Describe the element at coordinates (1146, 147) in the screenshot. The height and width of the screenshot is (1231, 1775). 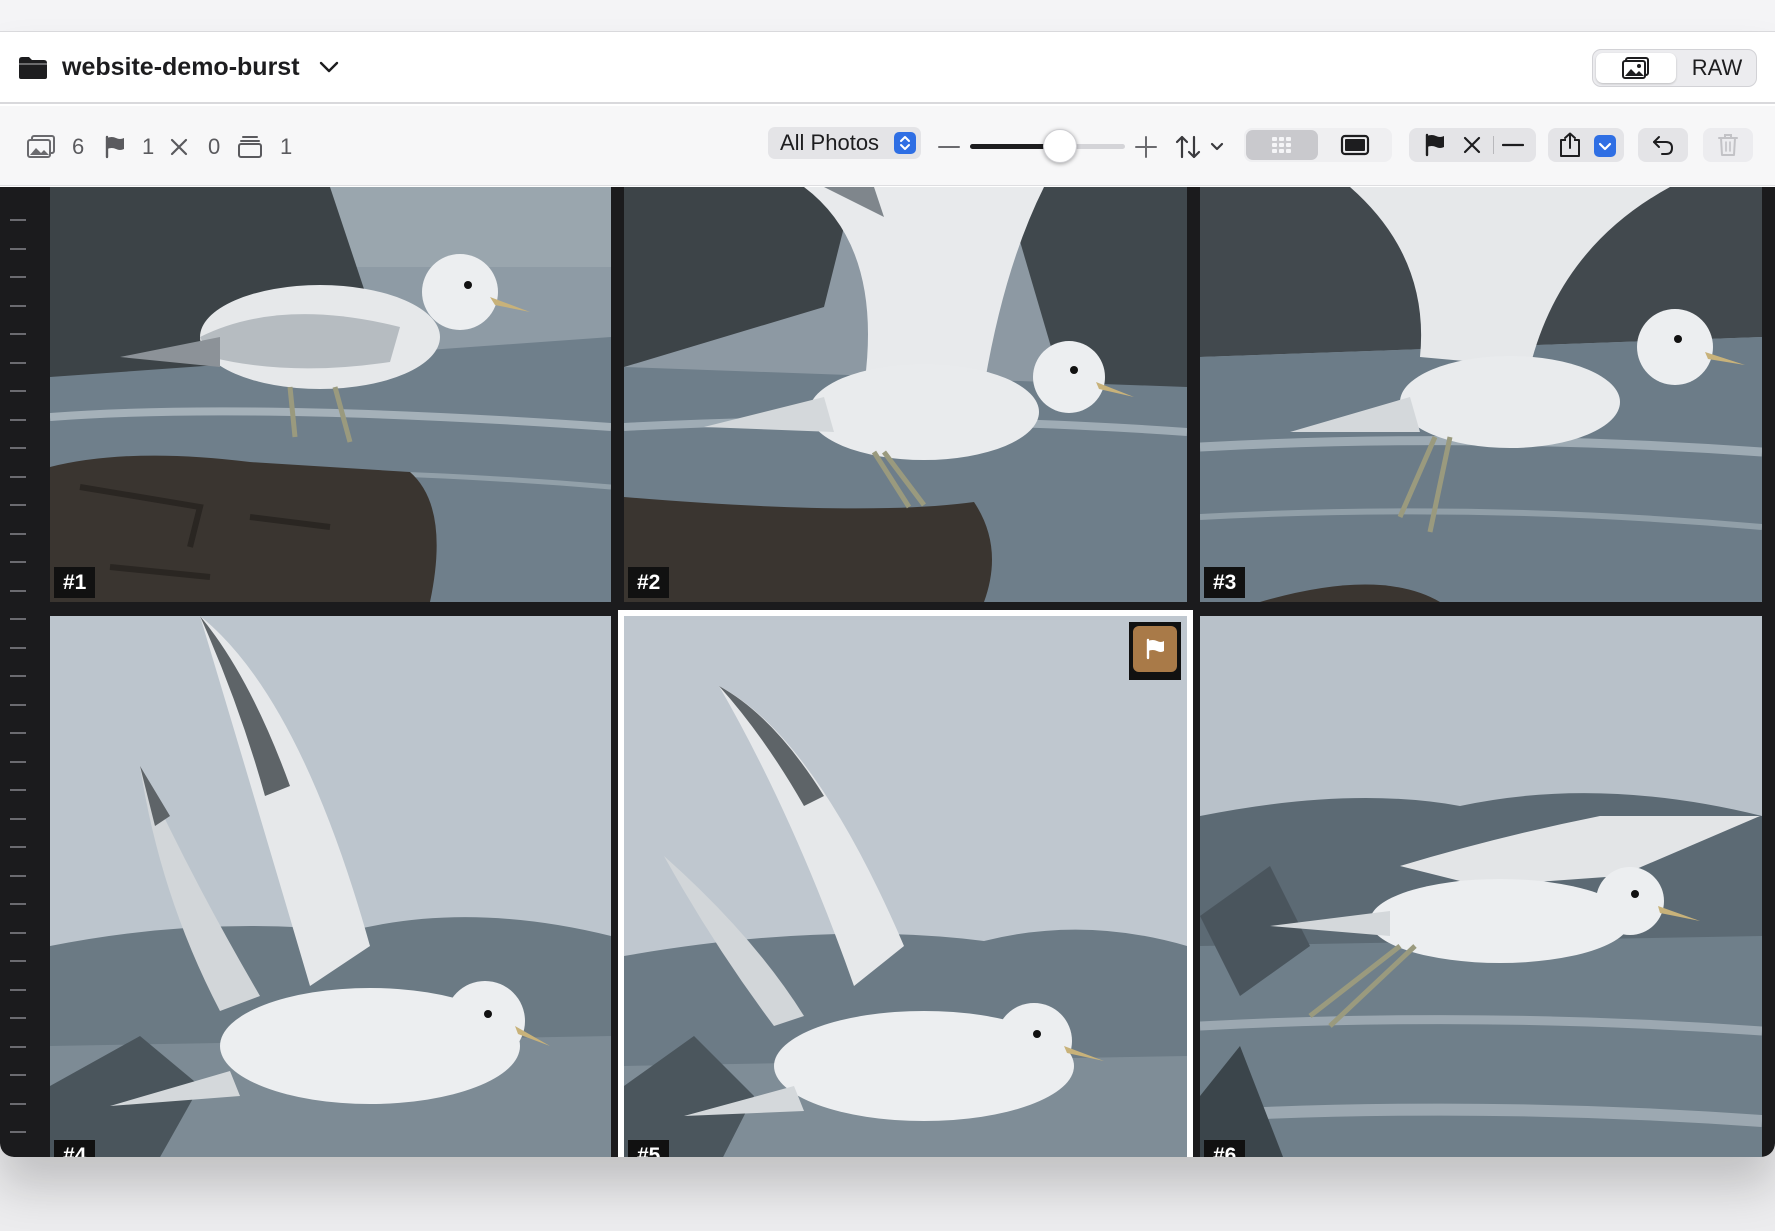
I see `plus-icon` at that location.